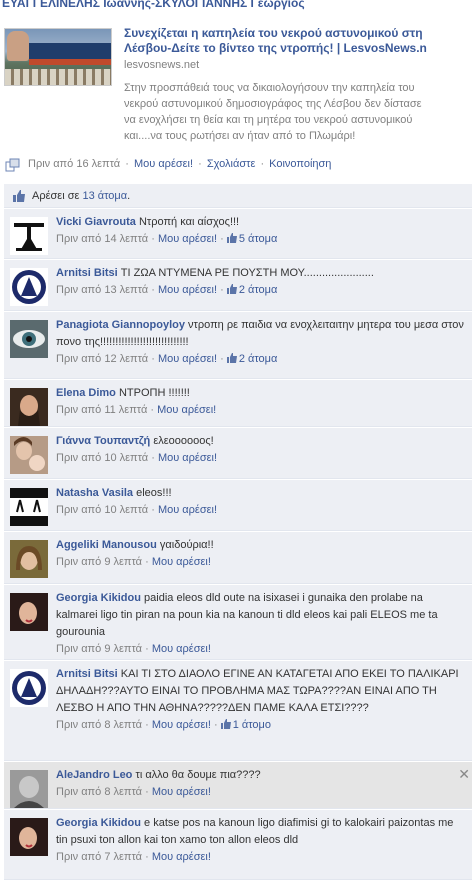 This screenshot has height=880, width=472. I want to click on comment-link: Σχολιάστε, so click(231, 164).